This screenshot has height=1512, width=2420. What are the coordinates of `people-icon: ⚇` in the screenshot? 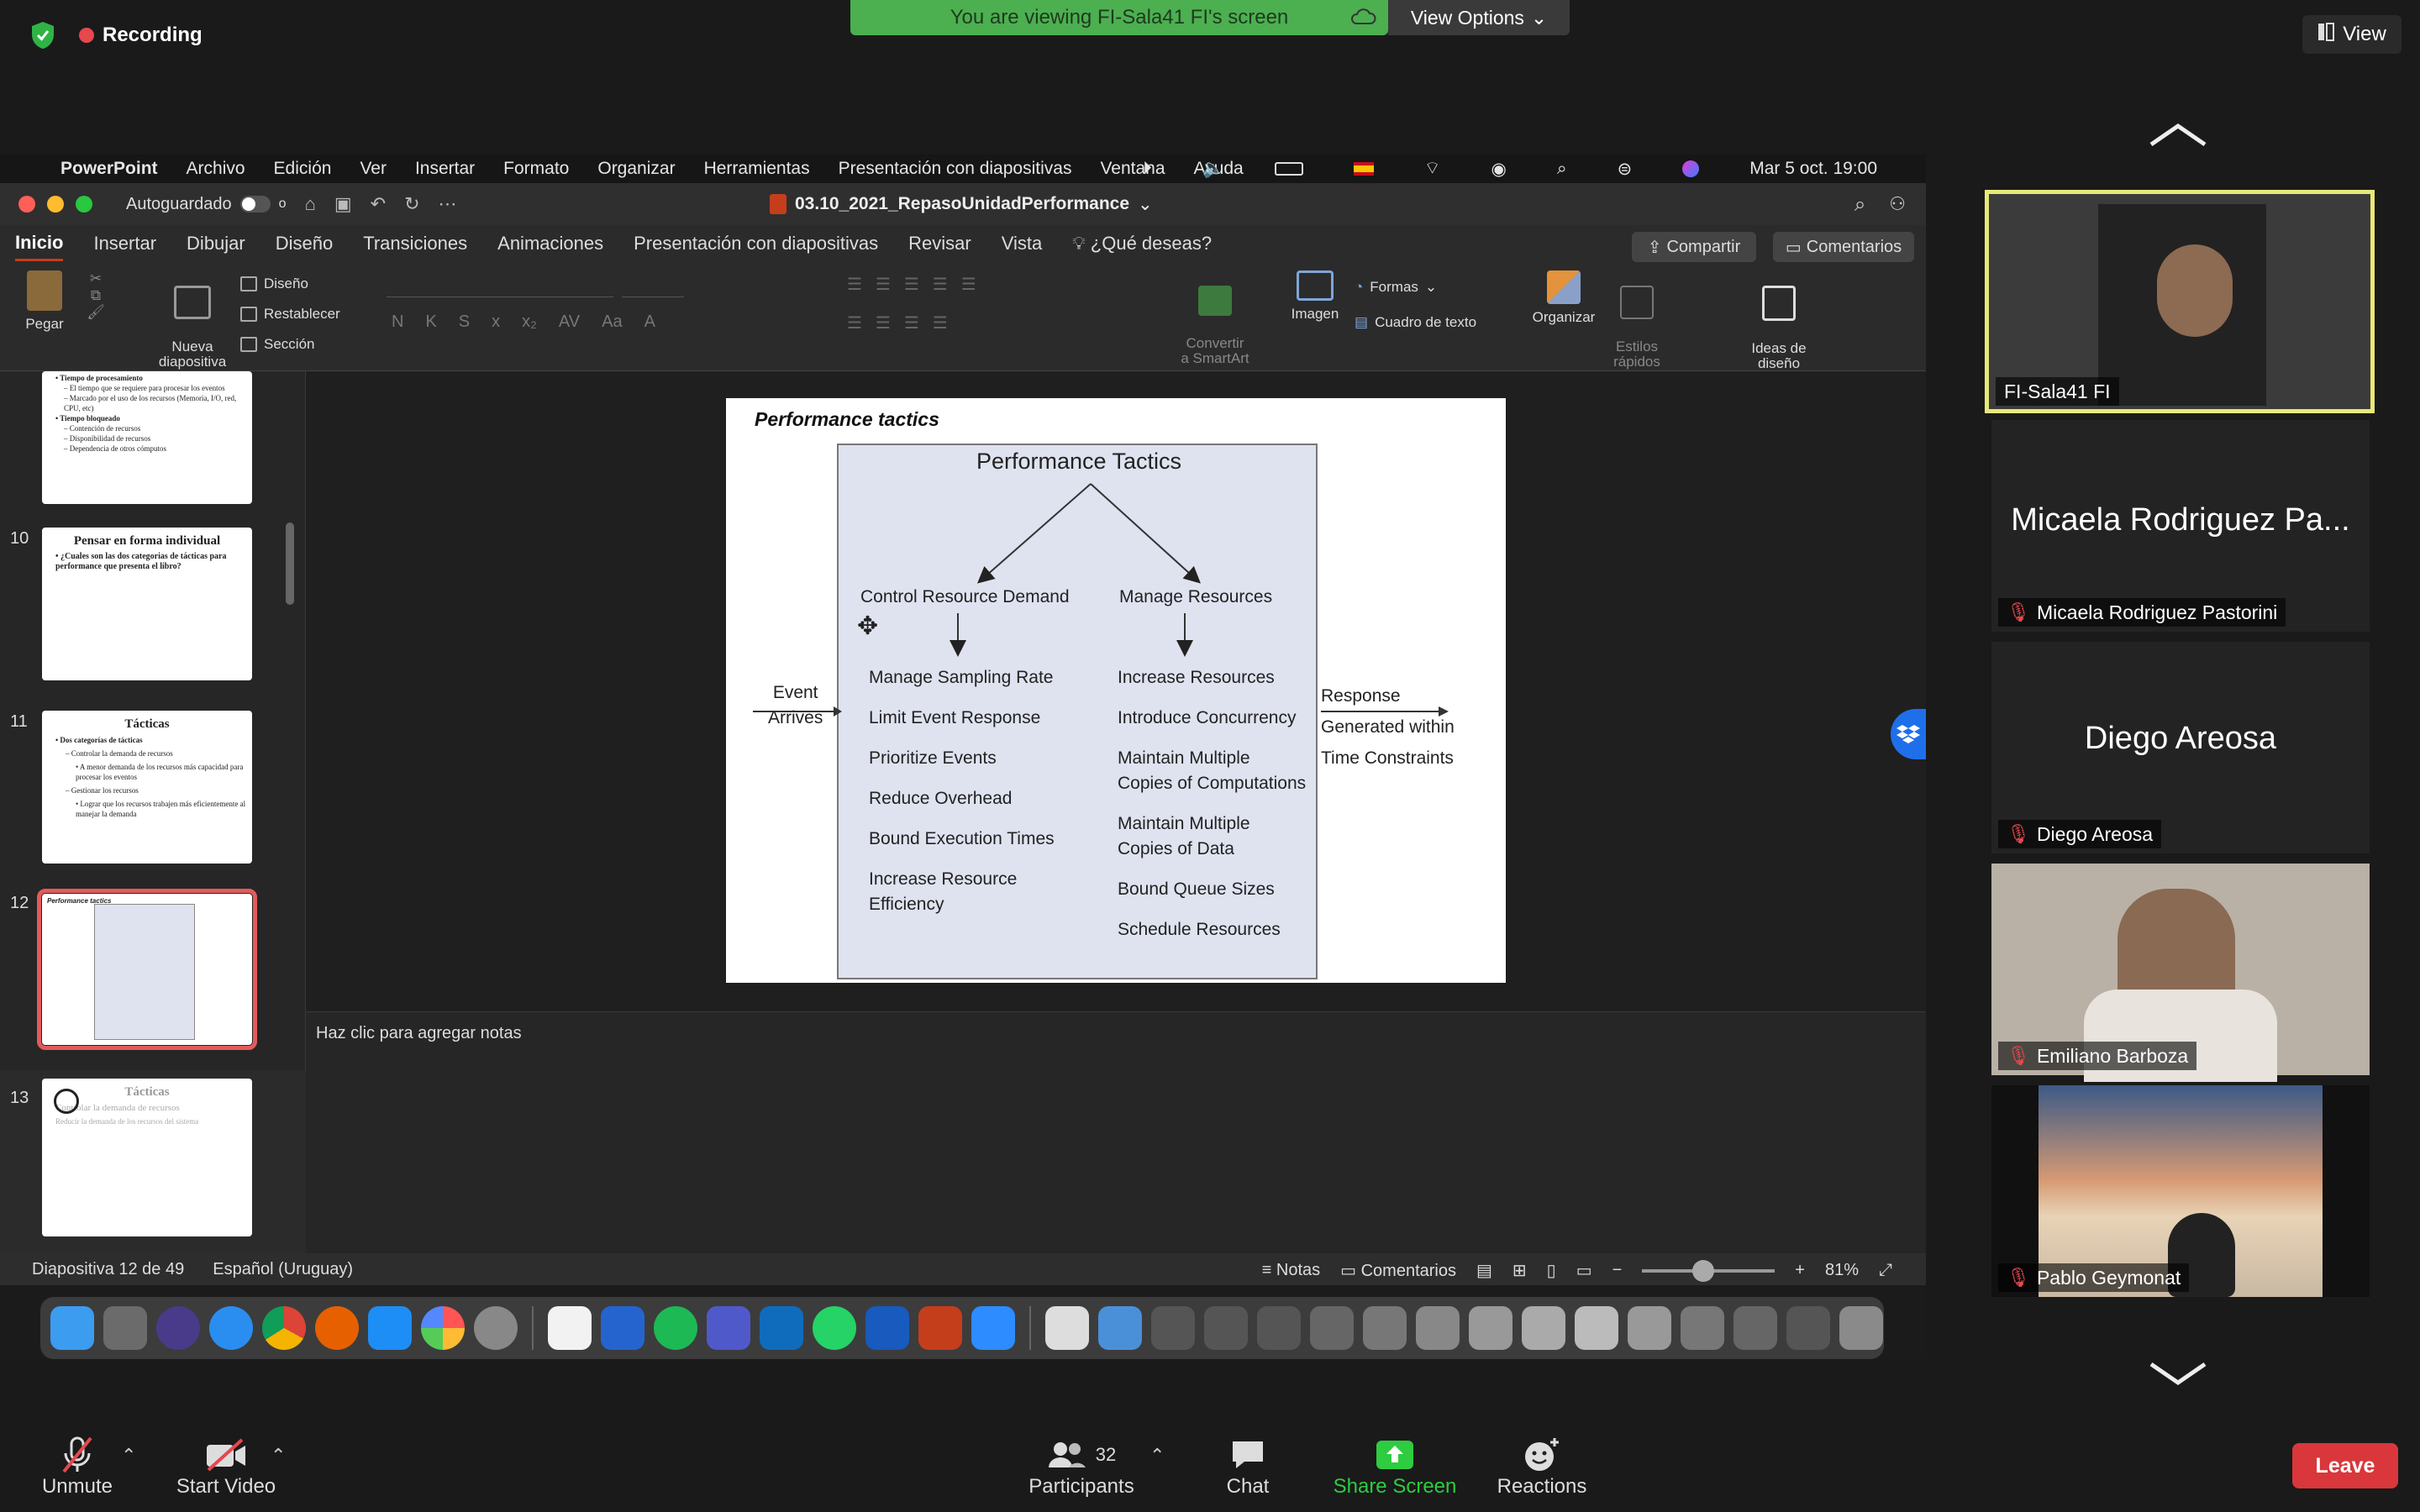 It's located at (1898, 205).